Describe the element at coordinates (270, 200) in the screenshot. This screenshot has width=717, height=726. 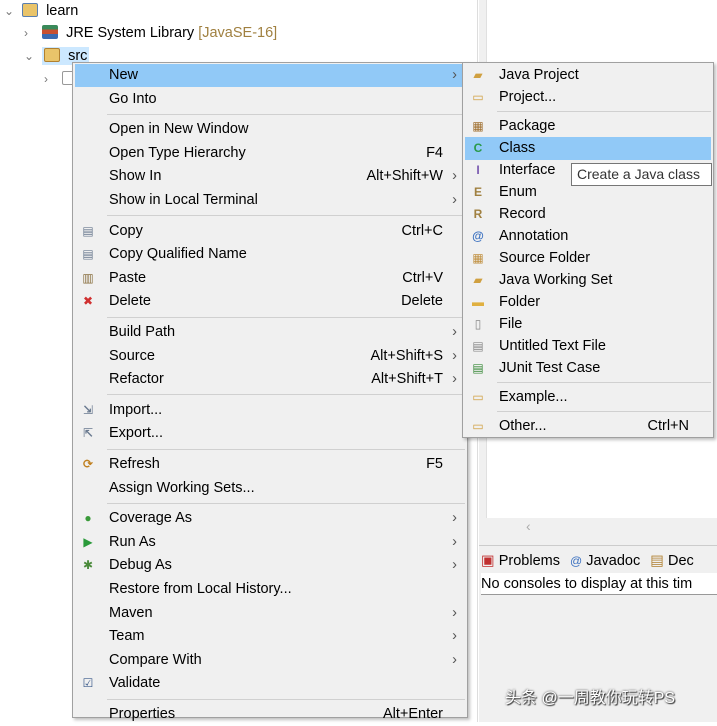
I see `menu-item-show-in-local-terminal: Show in Local Terminal ›` at that location.